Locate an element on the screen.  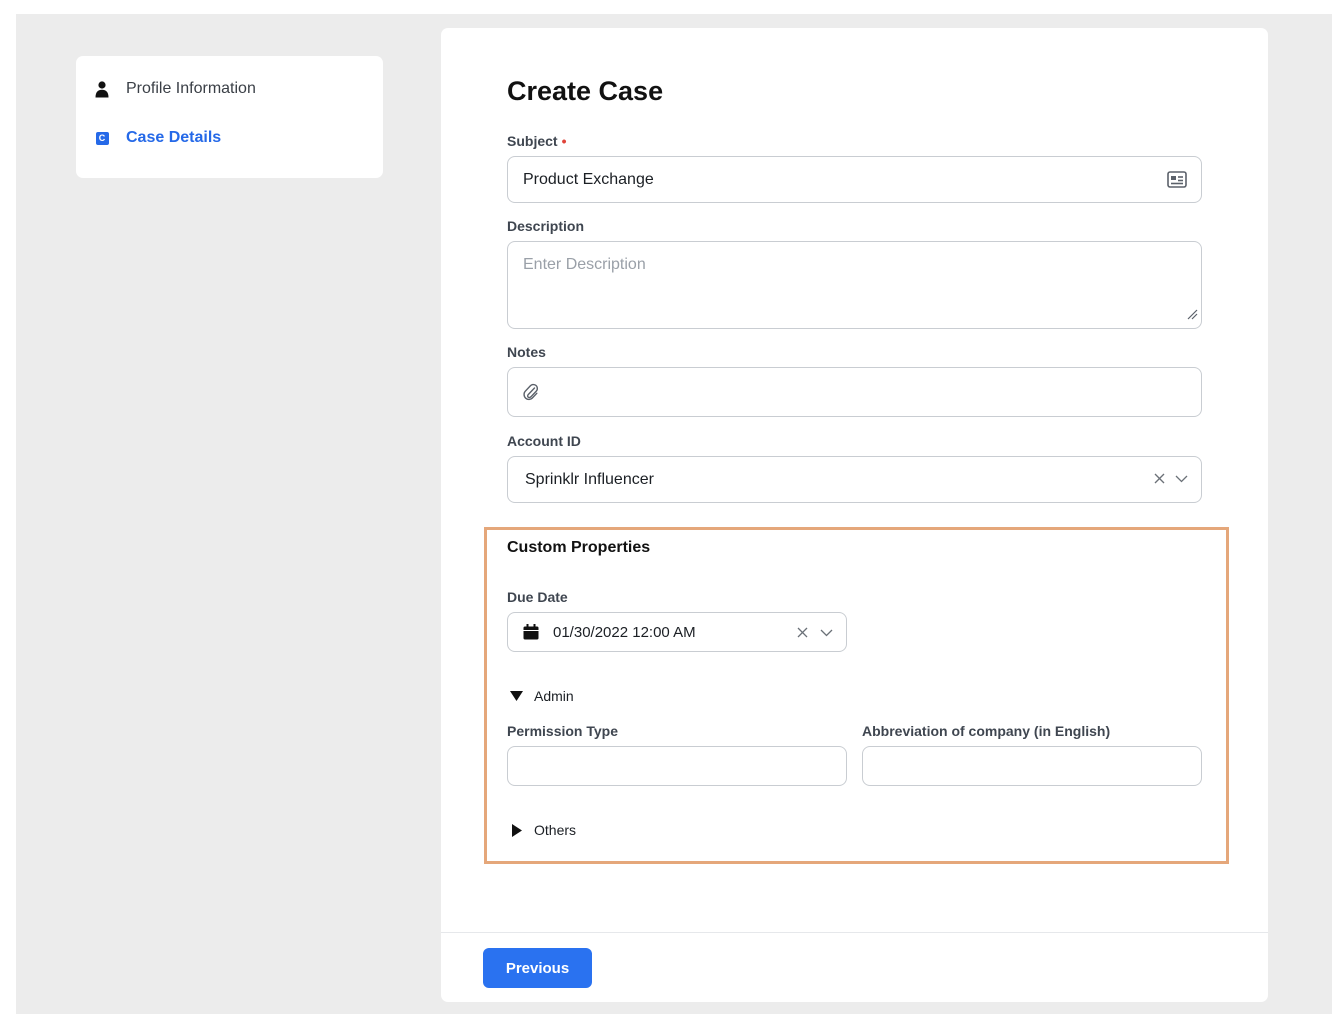
caret-down-icon is located at coordinates (516, 696).